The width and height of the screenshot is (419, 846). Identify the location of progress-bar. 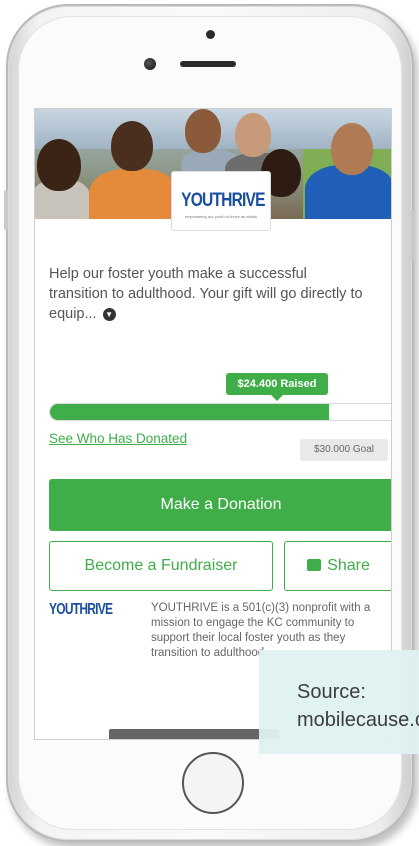
(220, 412).